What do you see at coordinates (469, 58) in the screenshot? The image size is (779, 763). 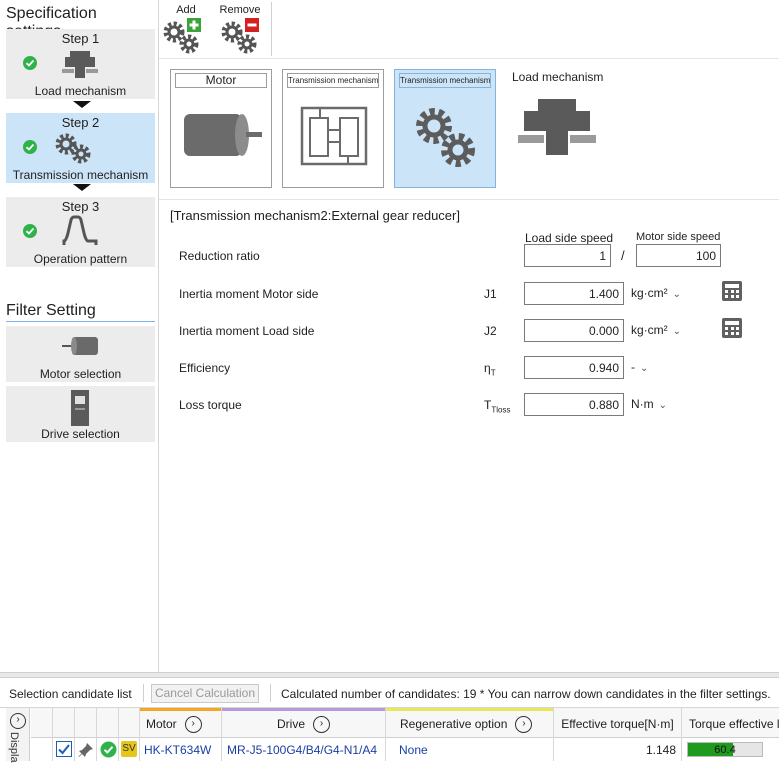 I see `toolbar-bottom-line` at bounding box center [469, 58].